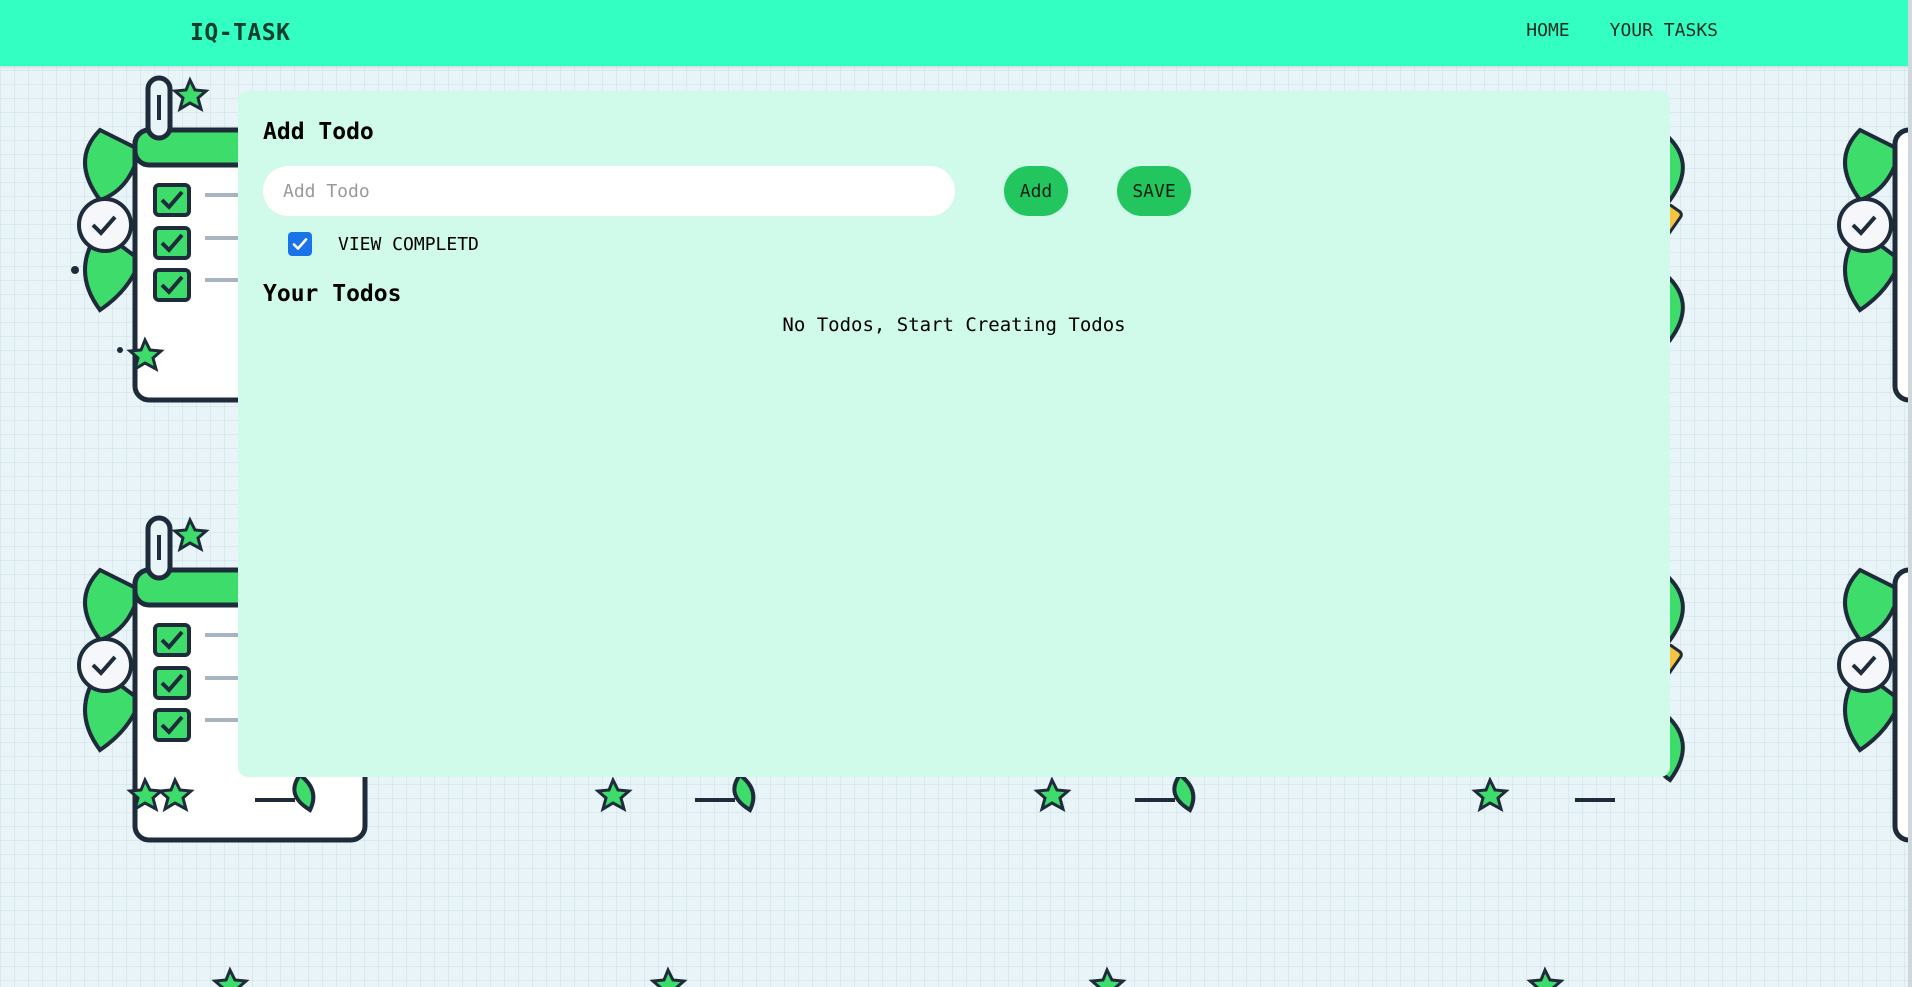 The width and height of the screenshot is (1912, 987). I want to click on add-button: Add, so click(1036, 191).